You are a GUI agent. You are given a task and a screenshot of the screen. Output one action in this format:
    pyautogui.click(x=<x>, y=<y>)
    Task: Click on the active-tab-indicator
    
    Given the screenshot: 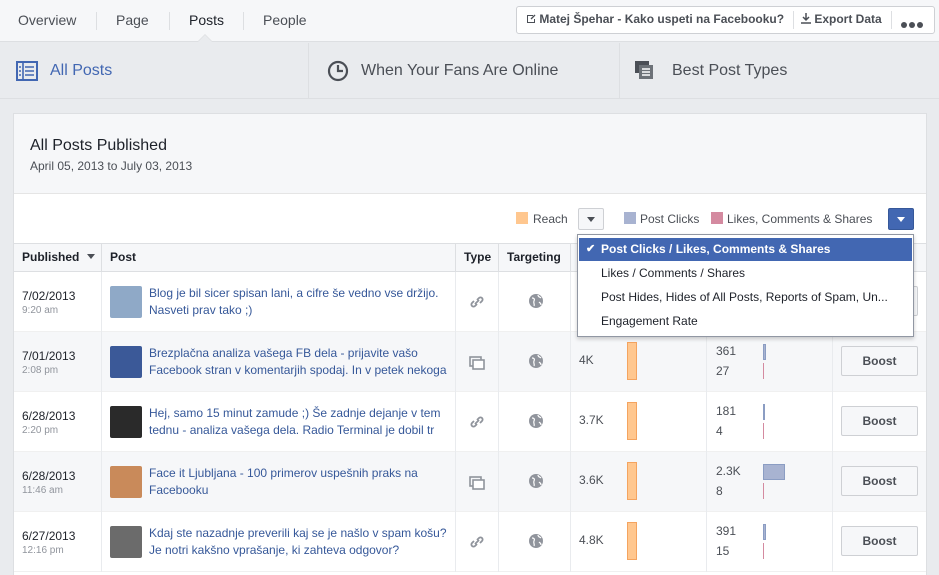 What is the action you would take?
    pyautogui.click(x=205, y=38)
    